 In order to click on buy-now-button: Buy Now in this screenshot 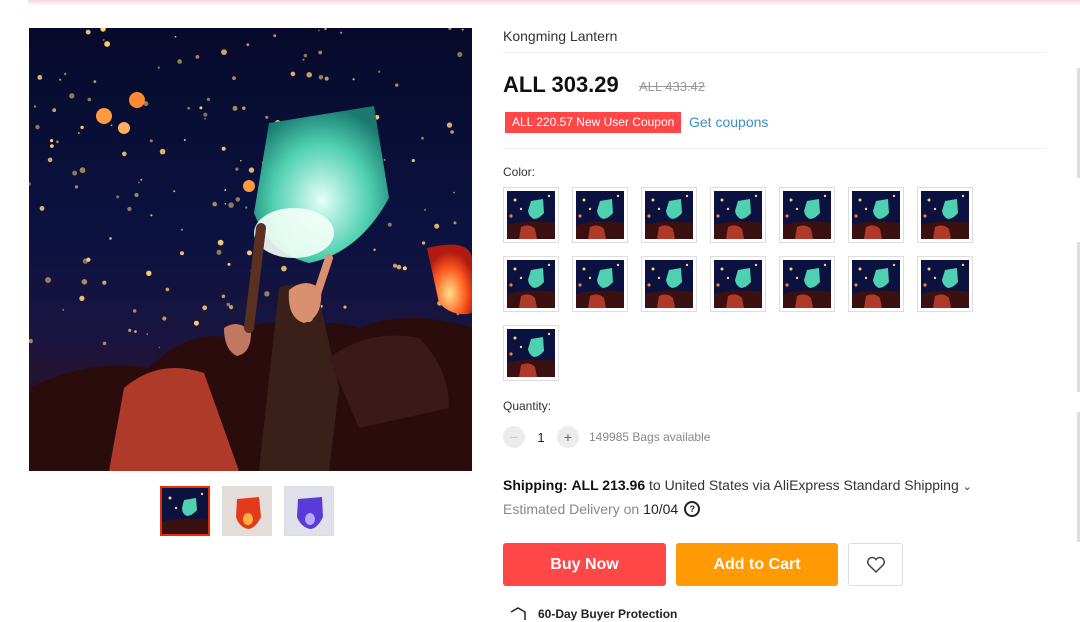, I will do `click(584, 564)`.